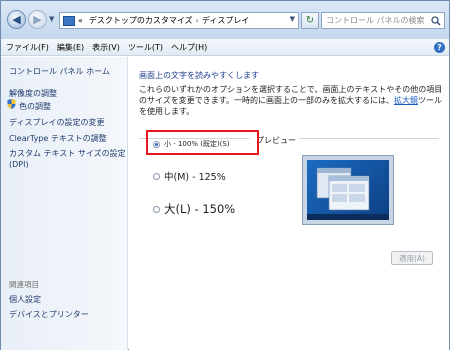 This screenshot has width=450, height=350. I want to click on preview-label: プレビュー, so click(276, 140).